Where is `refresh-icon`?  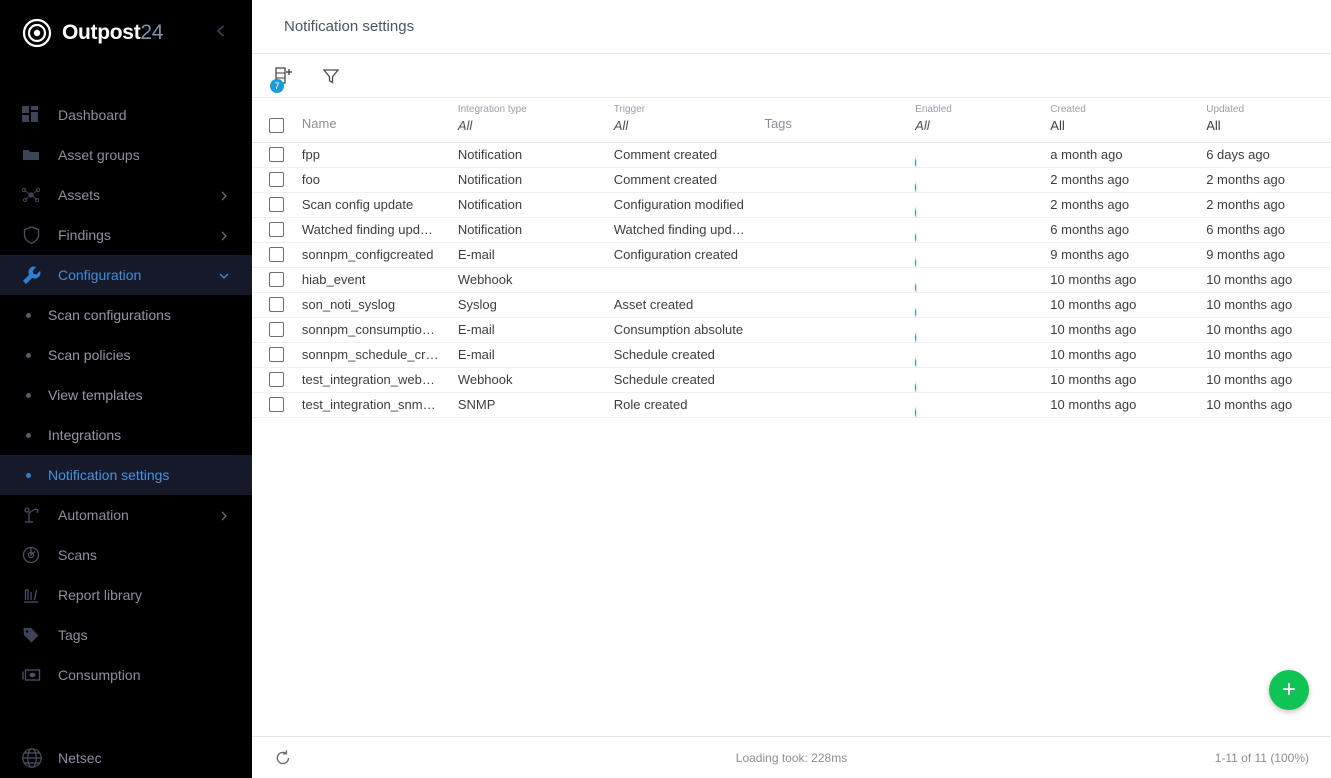
refresh-icon is located at coordinates (283, 758).